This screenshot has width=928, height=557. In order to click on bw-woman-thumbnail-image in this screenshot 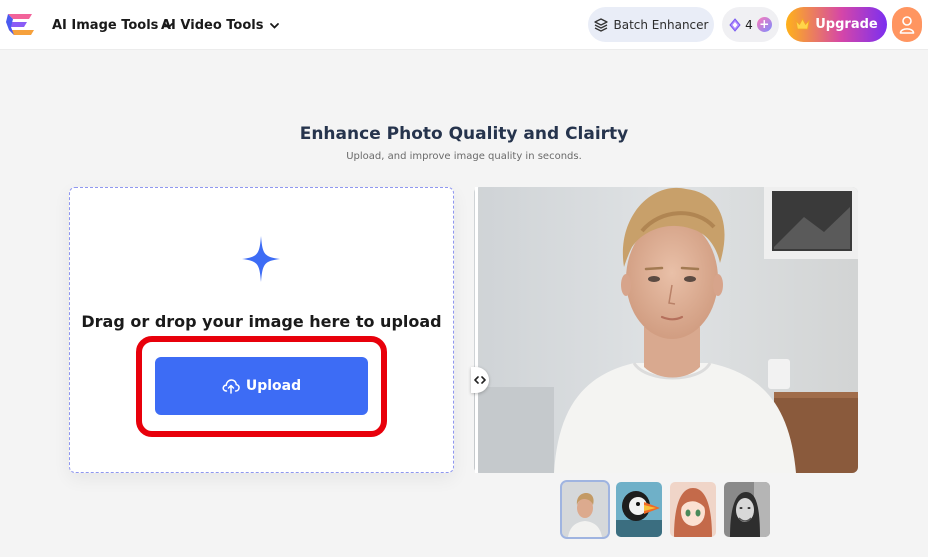, I will do `click(747, 509)`.